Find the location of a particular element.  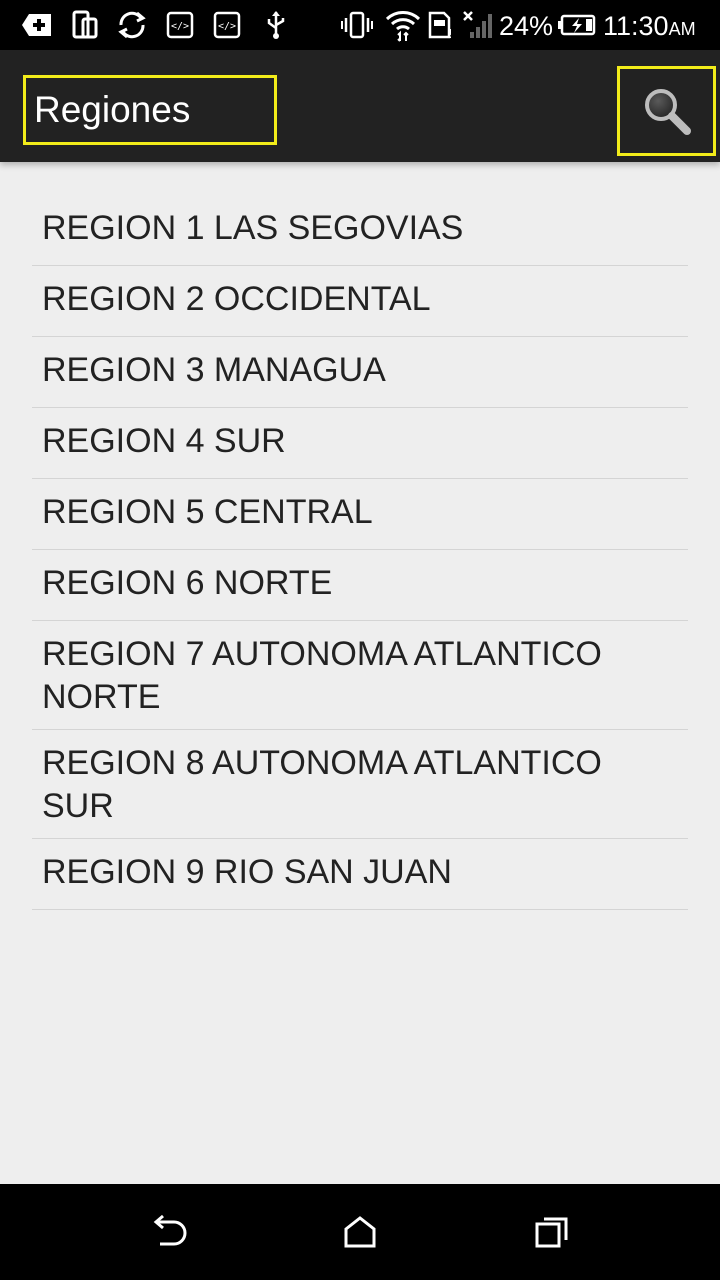

clock-time: 11:30 is located at coordinates (636, 26).